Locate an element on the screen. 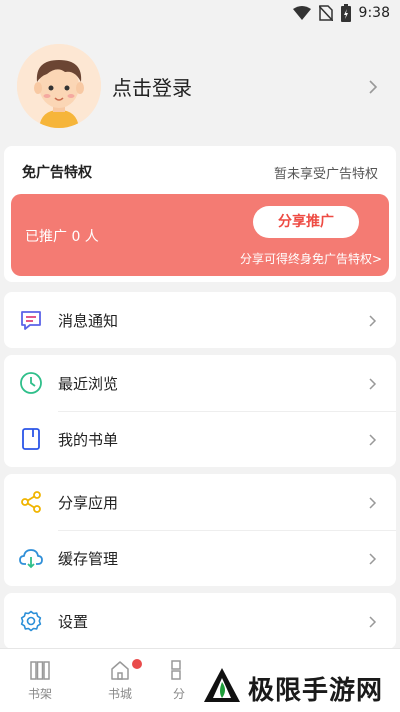 Image resolution: width=400 pixels, height=712 pixels. tab-bookshelf: 书架 is located at coordinates (40, 680).